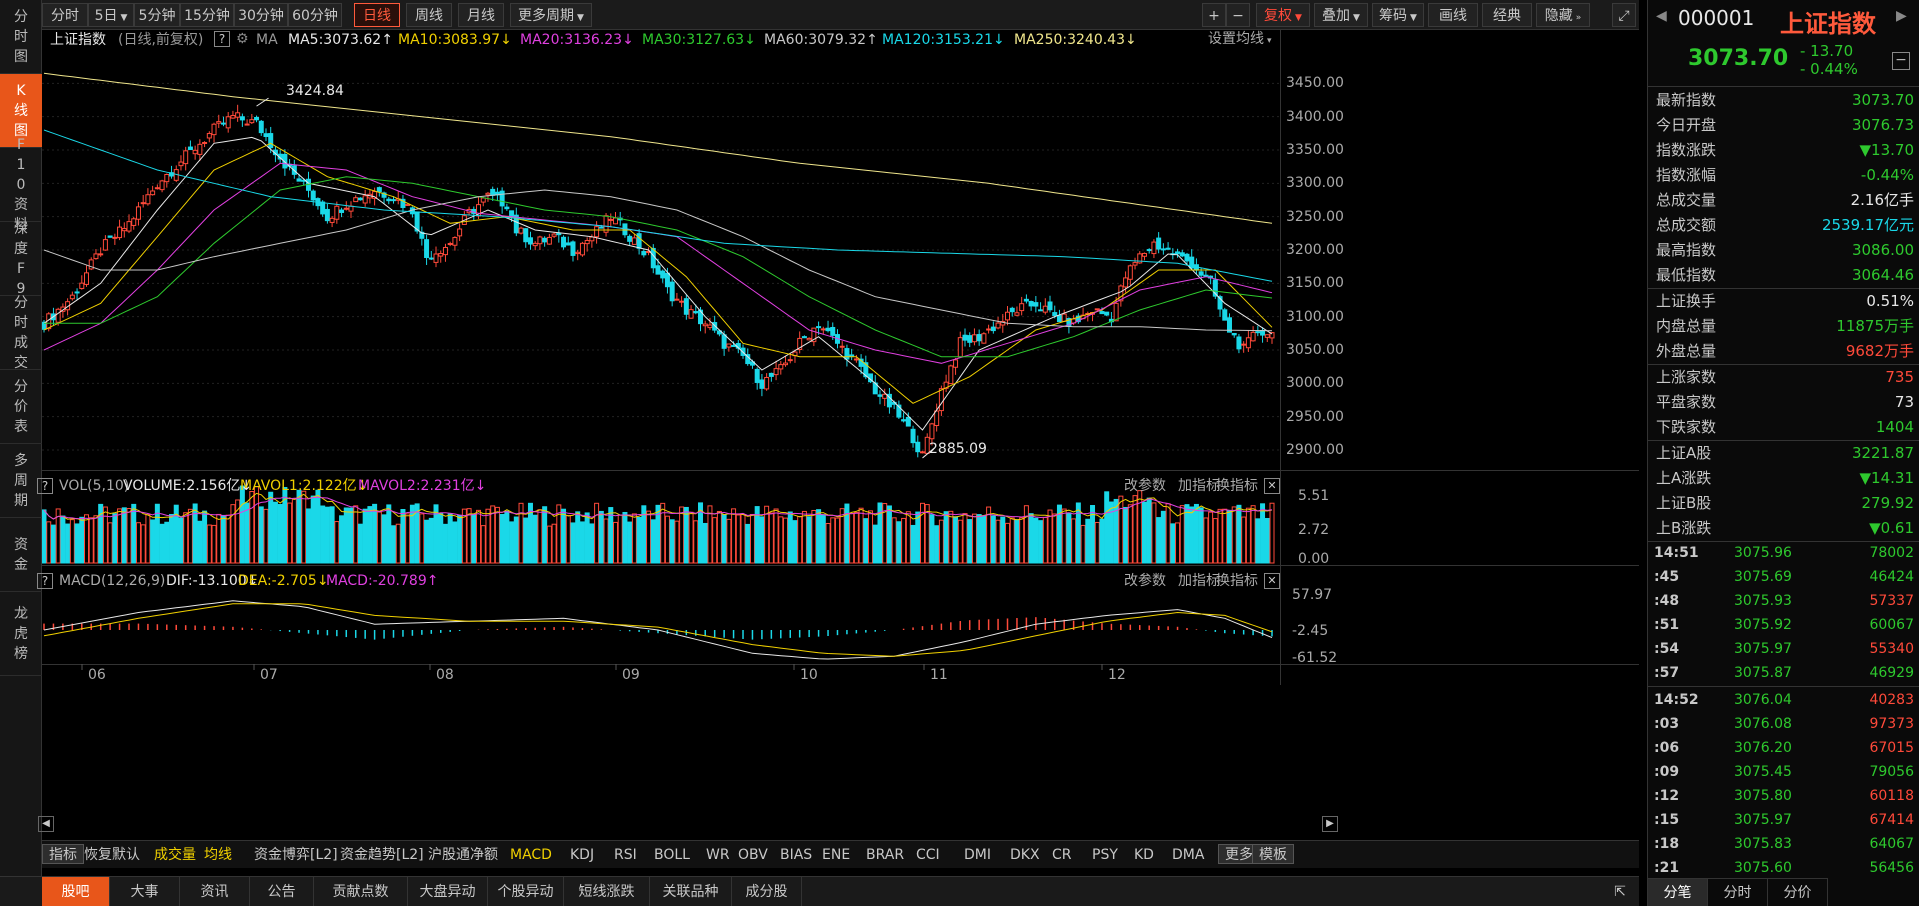 This screenshot has width=1919, height=906. I want to click on period-5day: 5日 ▼, so click(111, 15).